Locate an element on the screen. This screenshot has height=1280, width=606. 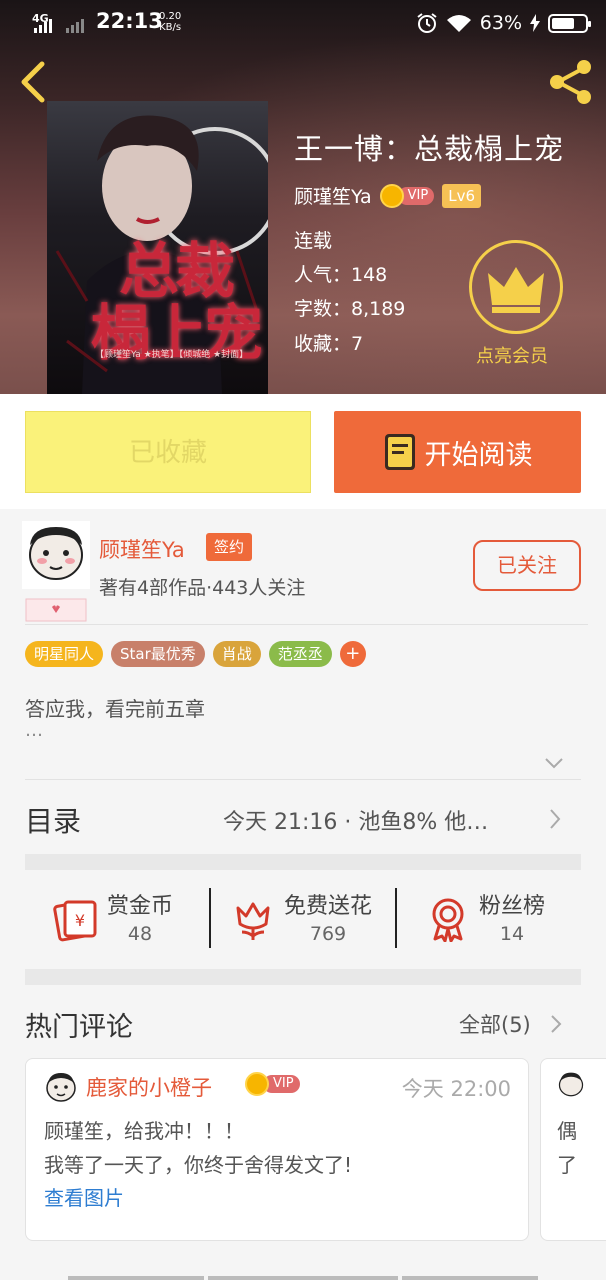
follow-button: 已关注 is located at coordinates (527, 565).